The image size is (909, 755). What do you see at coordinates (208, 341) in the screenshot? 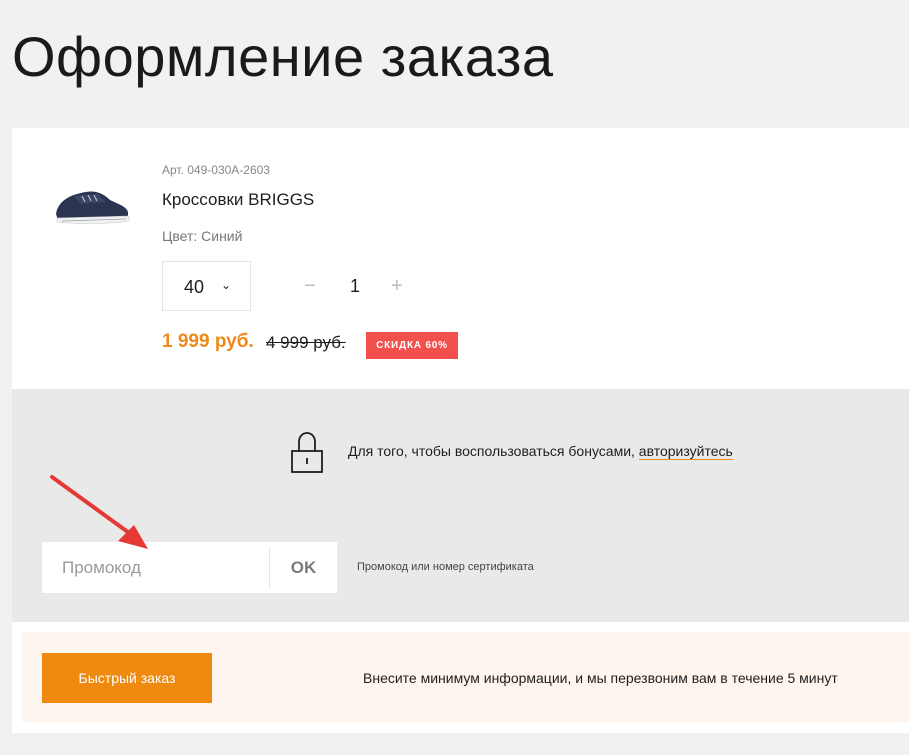
I see `price-current: 1 999 руб.` at bounding box center [208, 341].